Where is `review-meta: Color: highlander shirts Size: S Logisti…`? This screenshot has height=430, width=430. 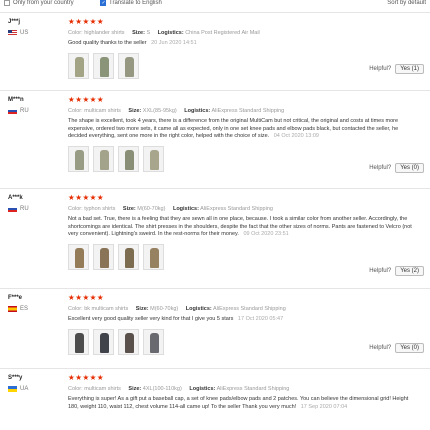 review-meta: Color: highlander shirts Size: S Logisti… is located at coordinates (243, 33).